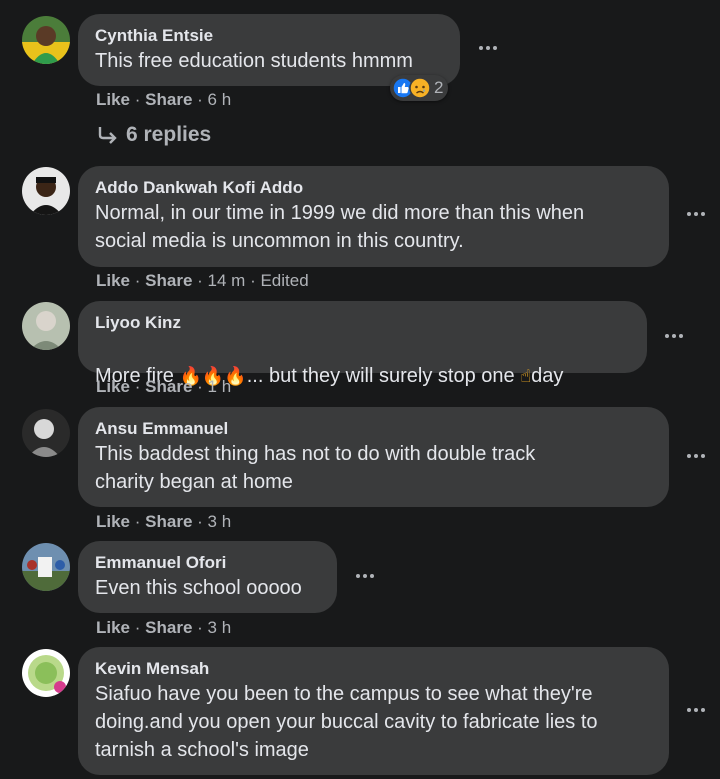 This screenshot has width=720, height=779. I want to click on replies-count: 6 replies, so click(169, 134).